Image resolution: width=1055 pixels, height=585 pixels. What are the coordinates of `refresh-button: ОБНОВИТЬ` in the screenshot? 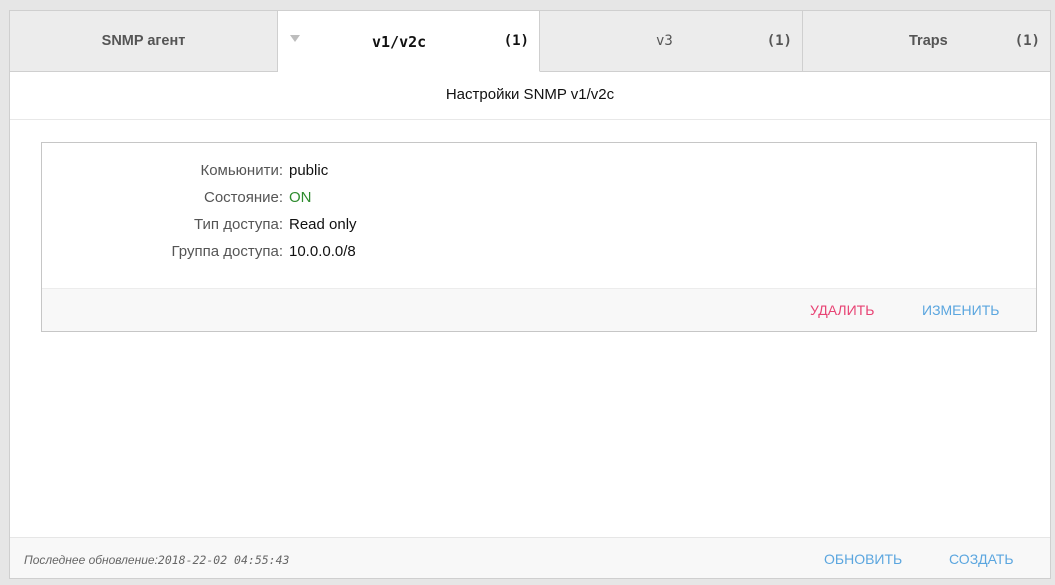 It's located at (863, 559).